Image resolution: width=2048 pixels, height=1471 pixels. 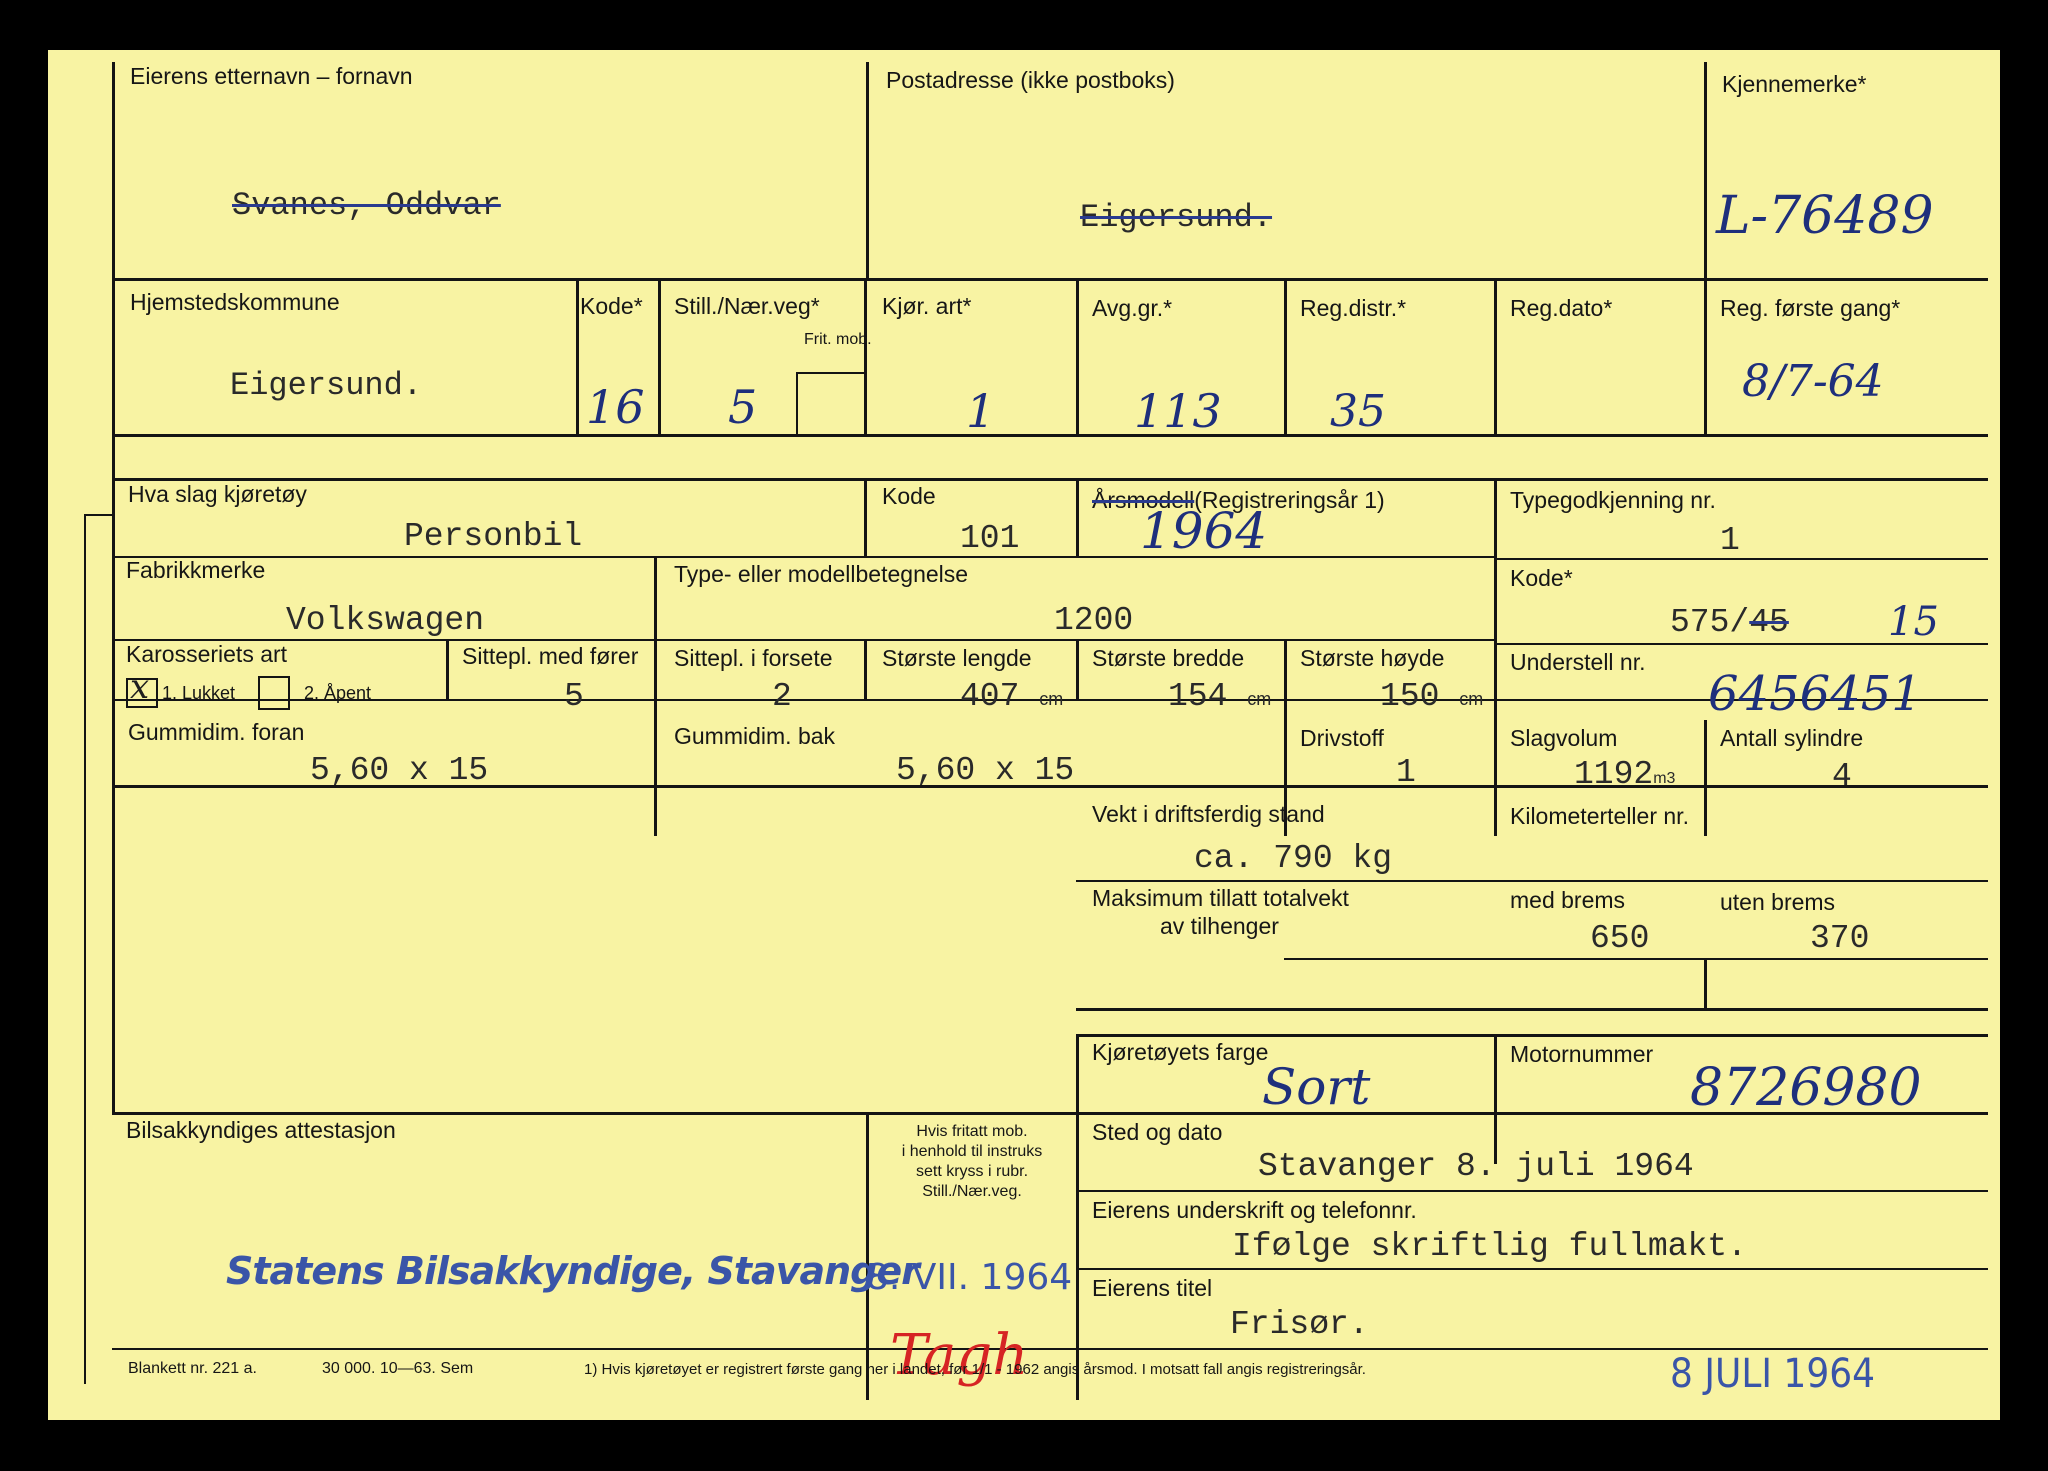 What do you see at coordinates (1815, 694) in the screenshot?
I see `chassis-value: 6456451` at bounding box center [1815, 694].